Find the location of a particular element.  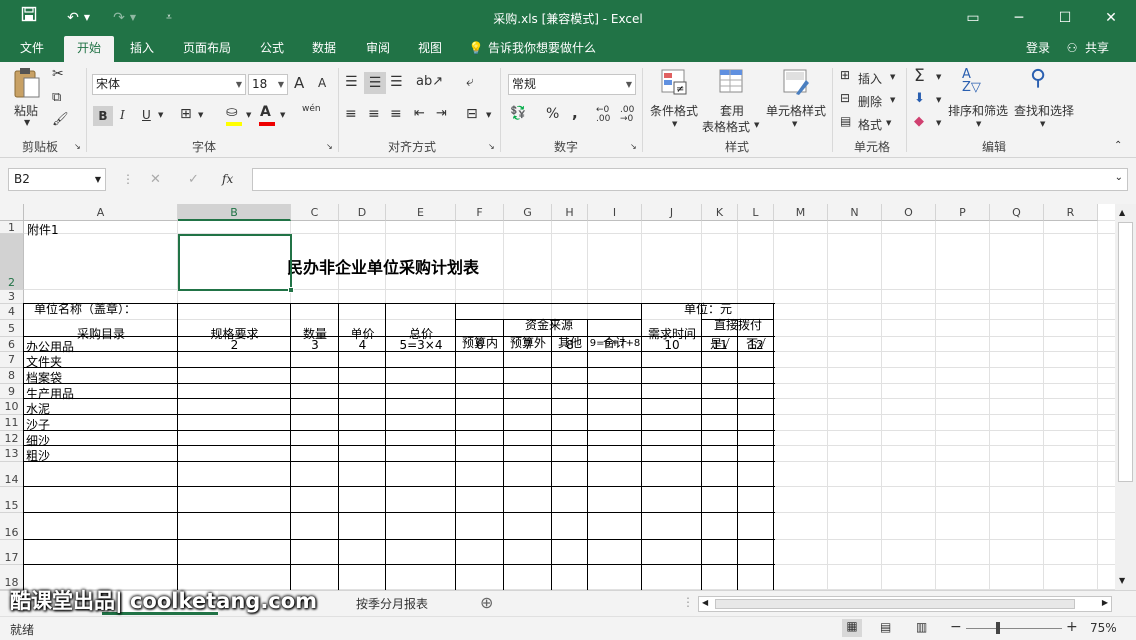

format-as-table-line1: 套用 is located at coordinates (732, 110).